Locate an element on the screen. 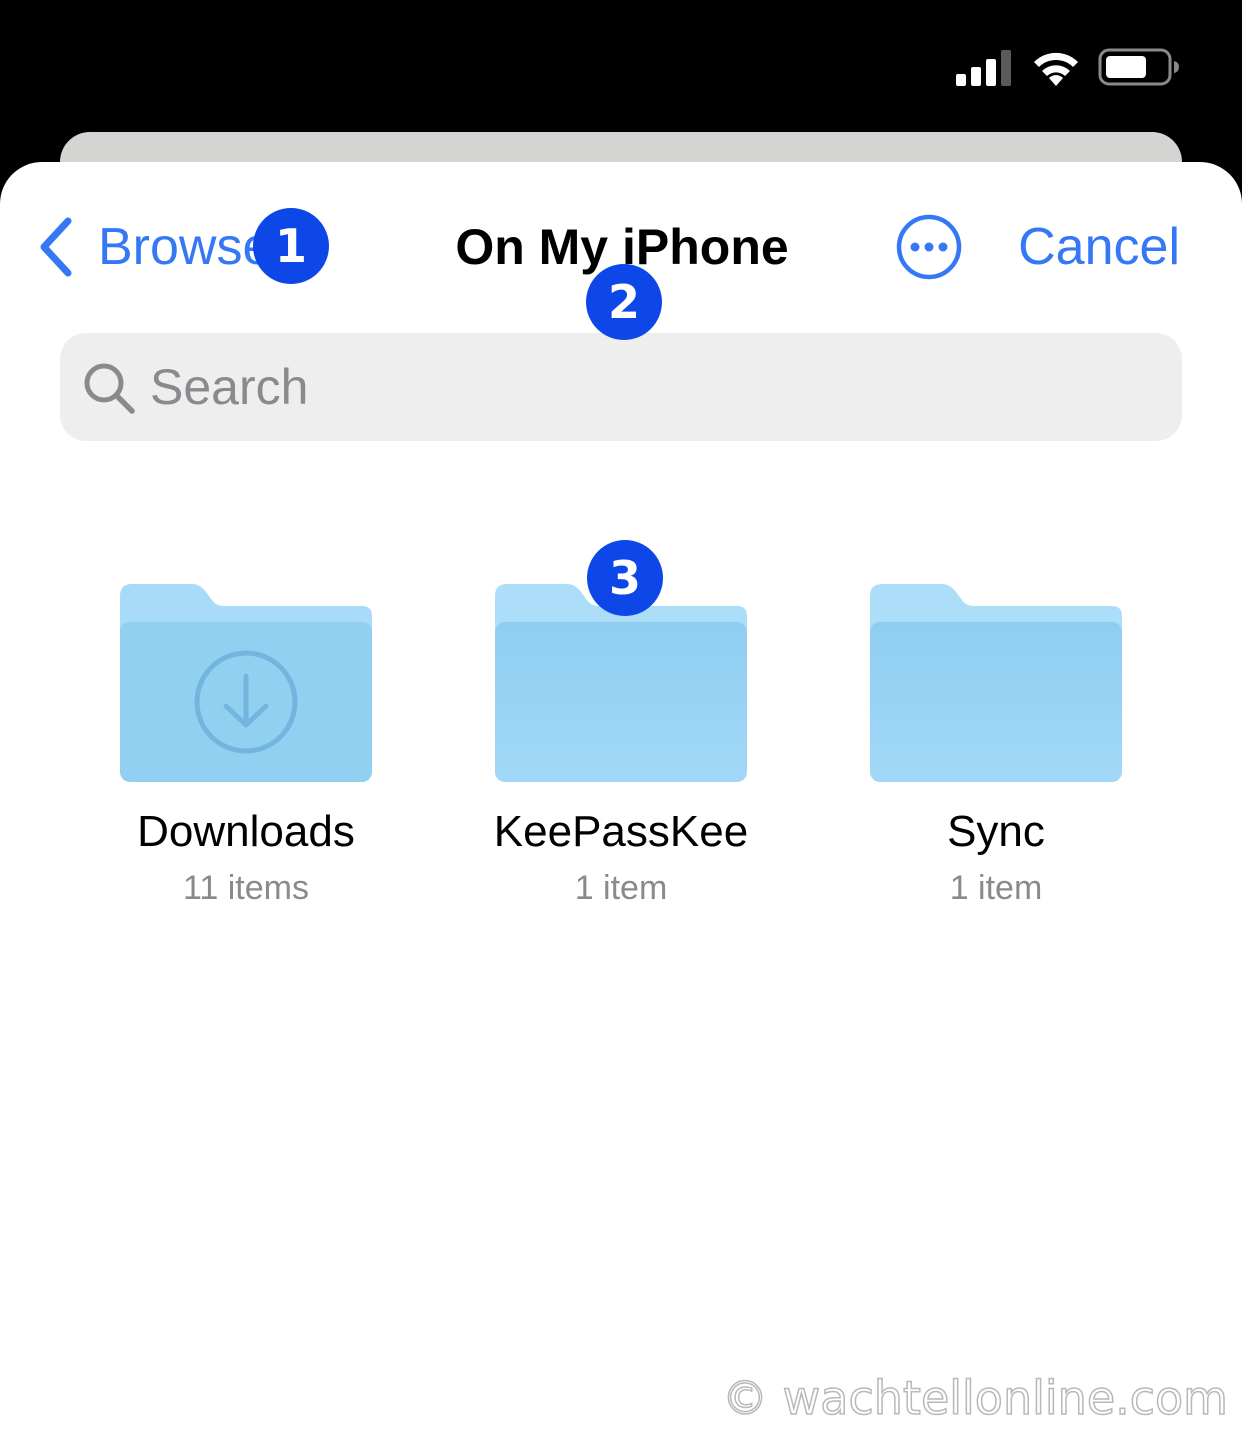 Image resolution: width=1242 pixels, height=1430 pixels. folder-name: KeePassKee is located at coordinates (621, 831).